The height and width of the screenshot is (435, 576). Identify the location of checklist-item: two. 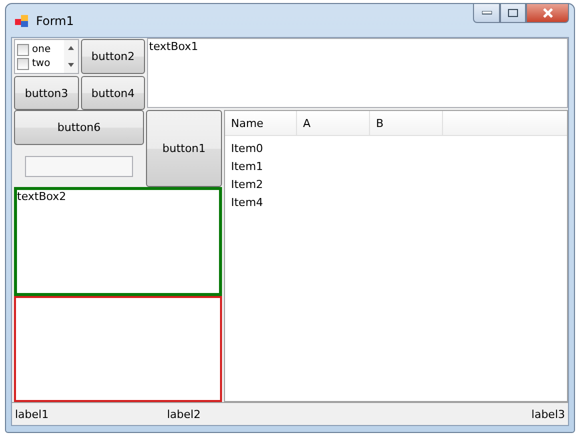
(39, 63).